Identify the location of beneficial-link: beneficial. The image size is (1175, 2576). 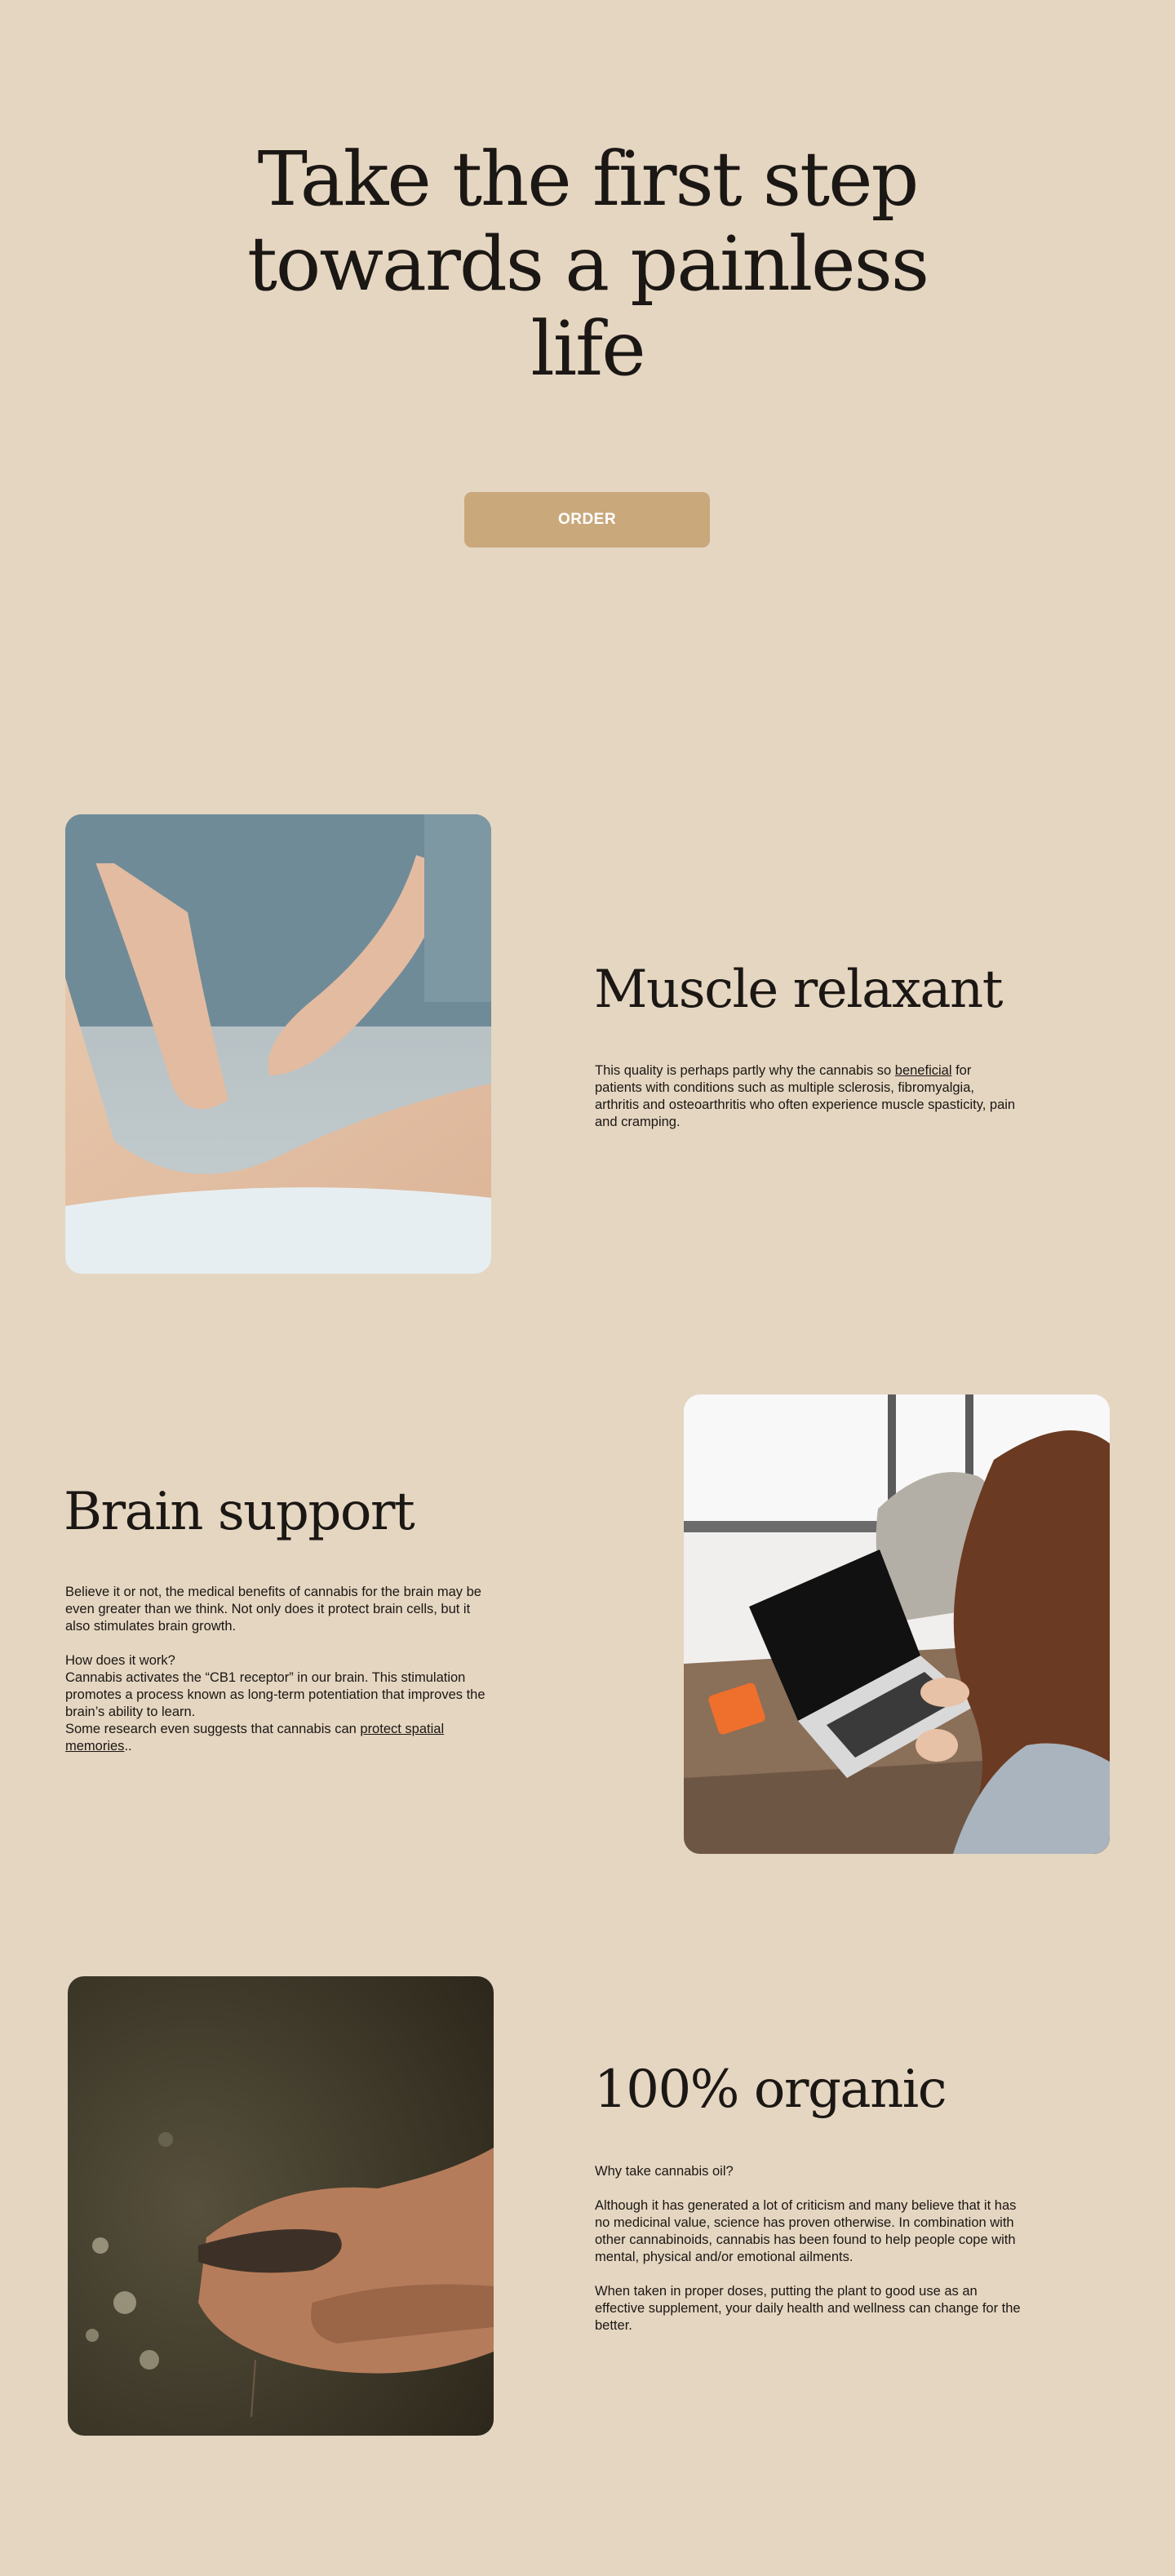
(923, 1070).